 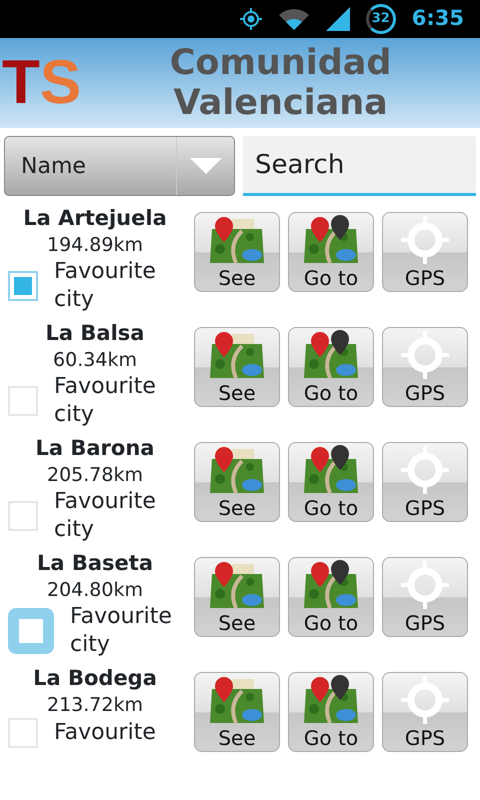 What do you see at coordinates (438, 18) in the screenshot?
I see `clock: 6:35` at bounding box center [438, 18].